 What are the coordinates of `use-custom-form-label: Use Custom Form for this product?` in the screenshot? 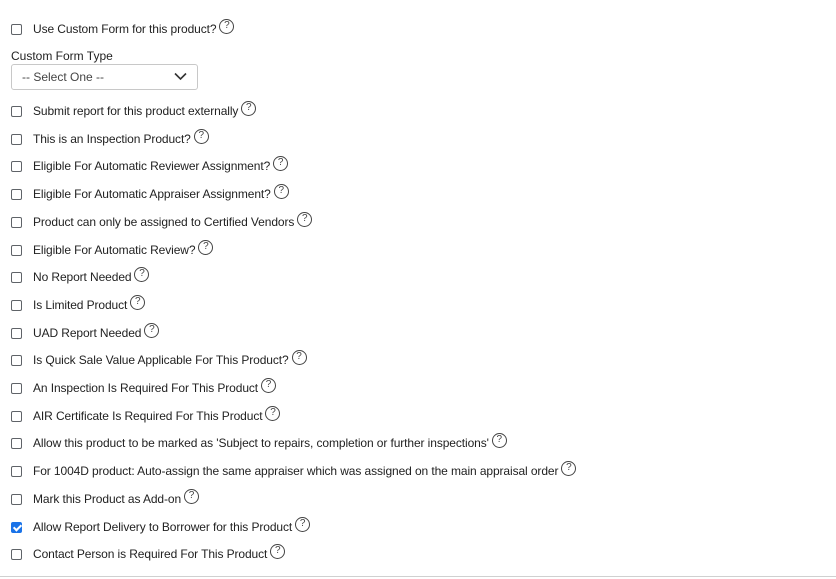 It's located at (125, 29).